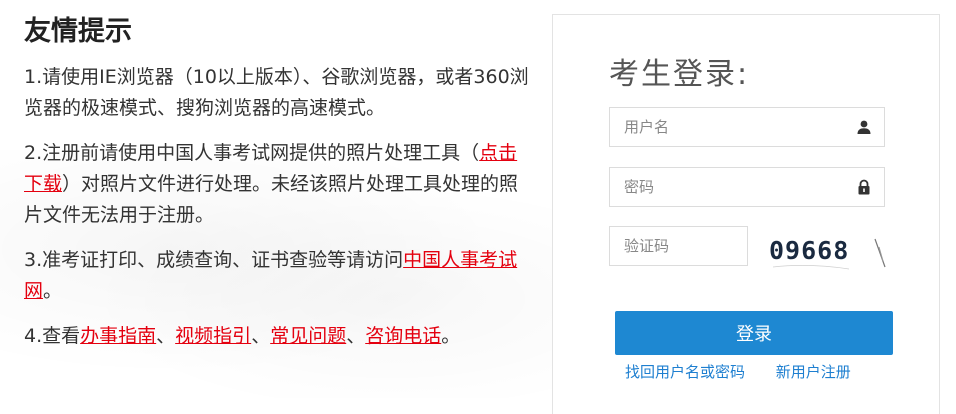  I want to click on password-field, so click(747, 187).